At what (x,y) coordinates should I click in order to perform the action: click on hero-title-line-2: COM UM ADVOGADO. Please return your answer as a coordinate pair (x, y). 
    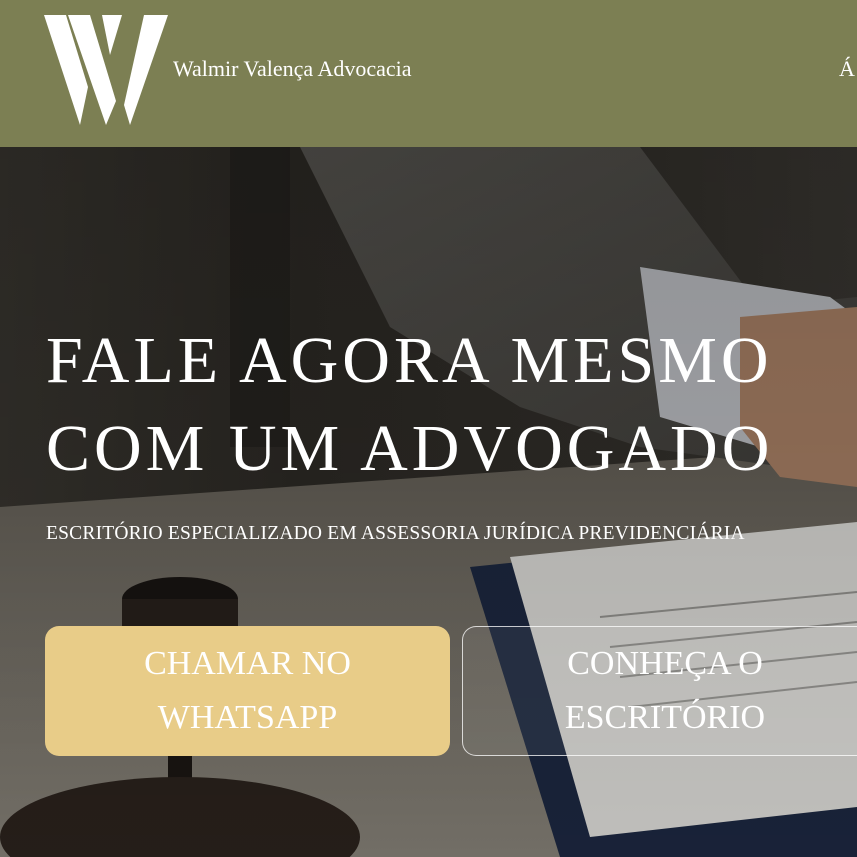
    Looking at the image, I should click on (410, 448).